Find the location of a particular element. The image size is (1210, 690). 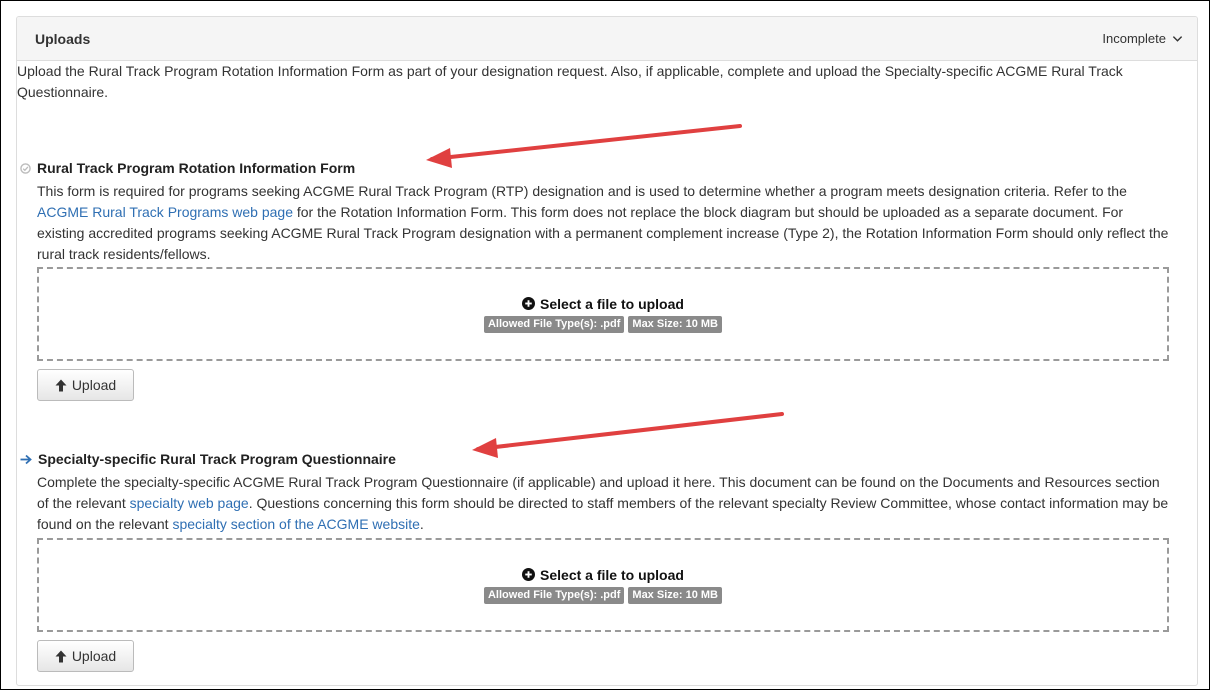

rtp-web-page-link: ACGME Rural Track Programs web page is located at coordinates (165, 212).